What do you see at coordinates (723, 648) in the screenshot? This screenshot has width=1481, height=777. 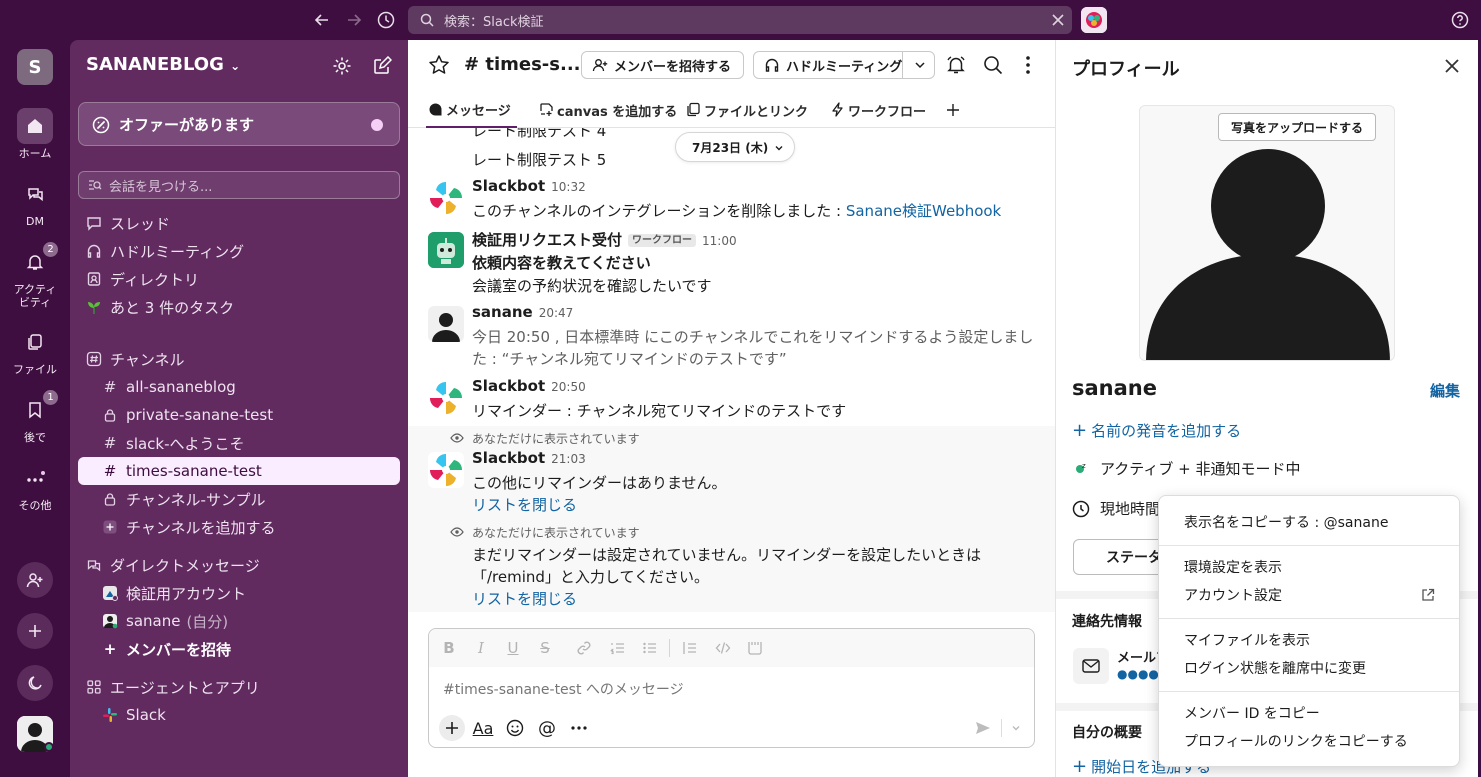 I see `code-icon` at bounding box center [723, 648].